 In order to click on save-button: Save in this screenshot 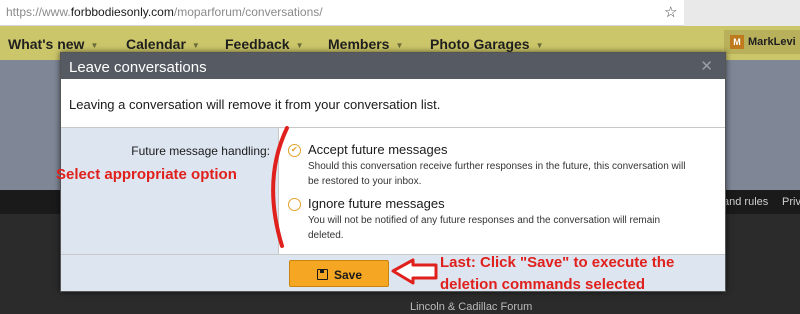, I will do `click(339, 273)`.